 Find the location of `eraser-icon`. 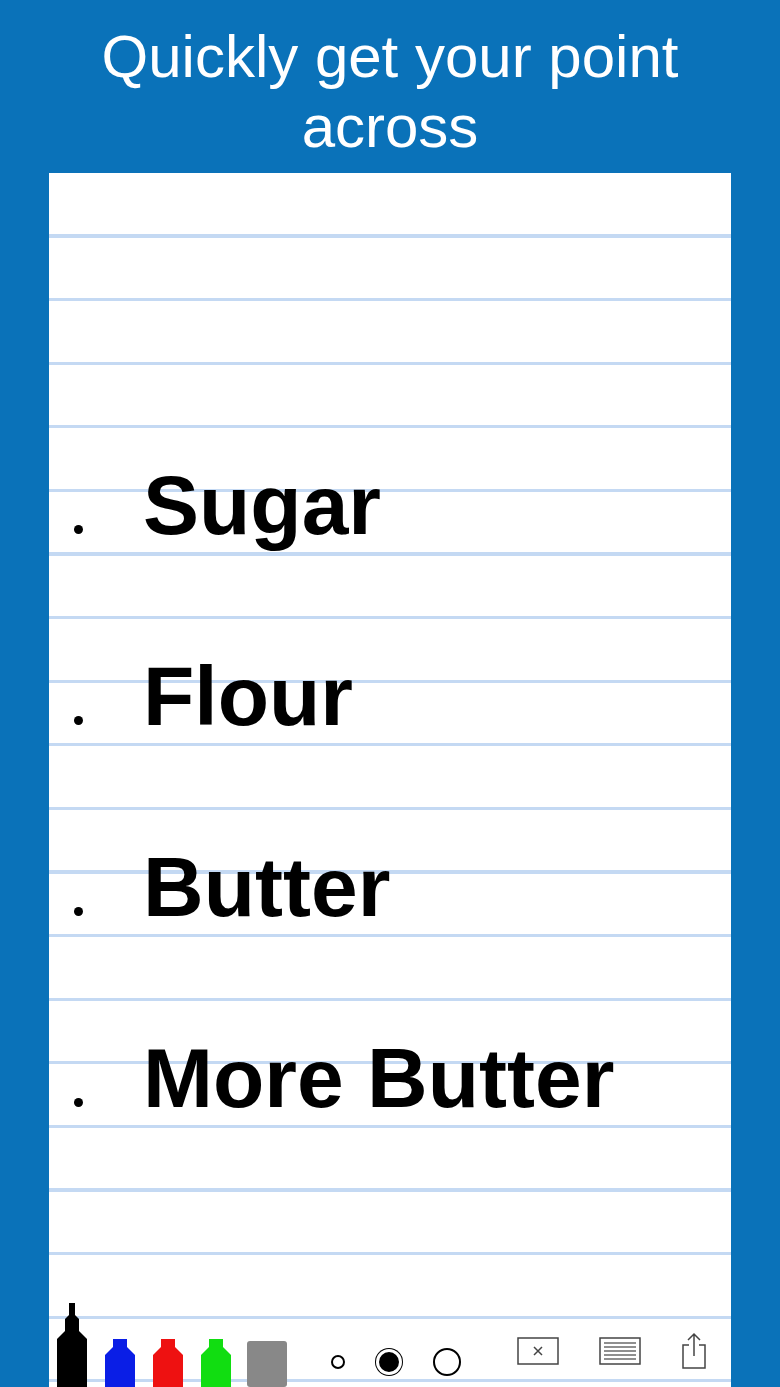

eraser-icon is located at coordinates (267, 1363).